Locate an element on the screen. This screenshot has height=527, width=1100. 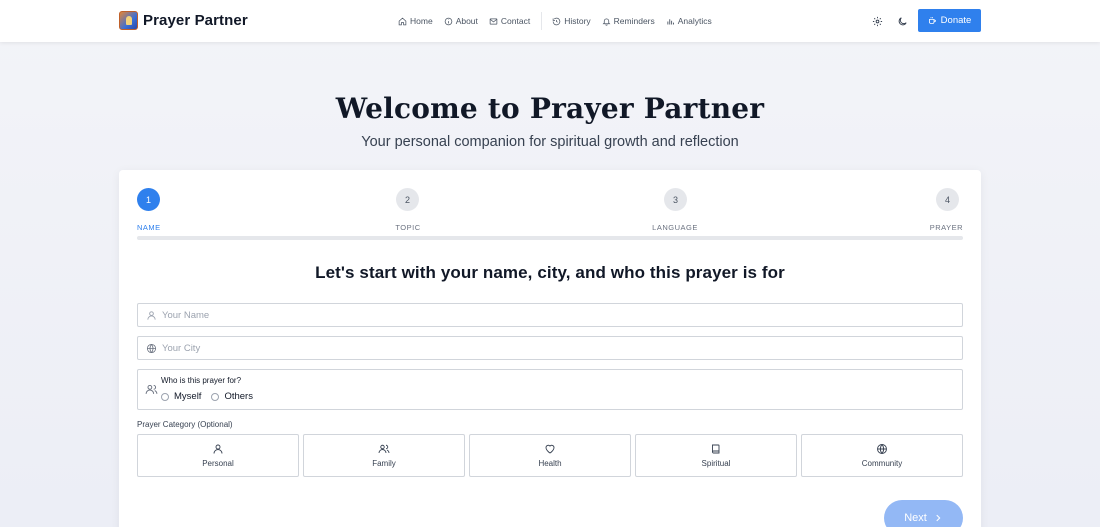
prayer-recipient-options: Myself Others is located at coordinates (212, 396).